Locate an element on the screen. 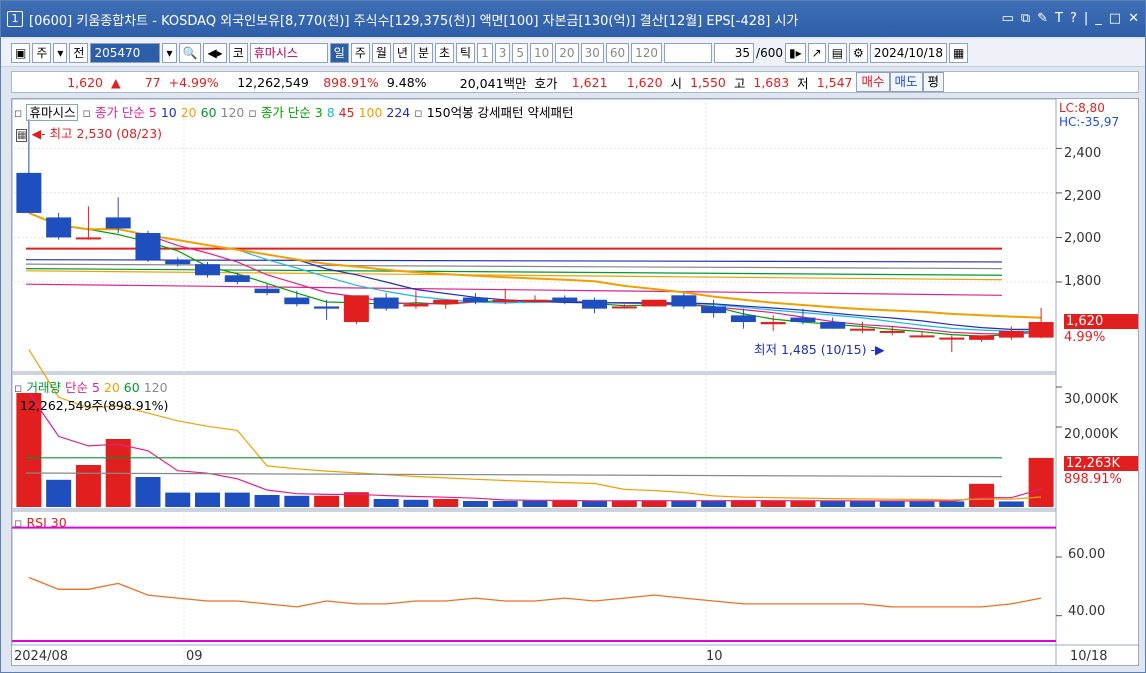  minute-120-button: 120 is located at coordinates (647, 52).